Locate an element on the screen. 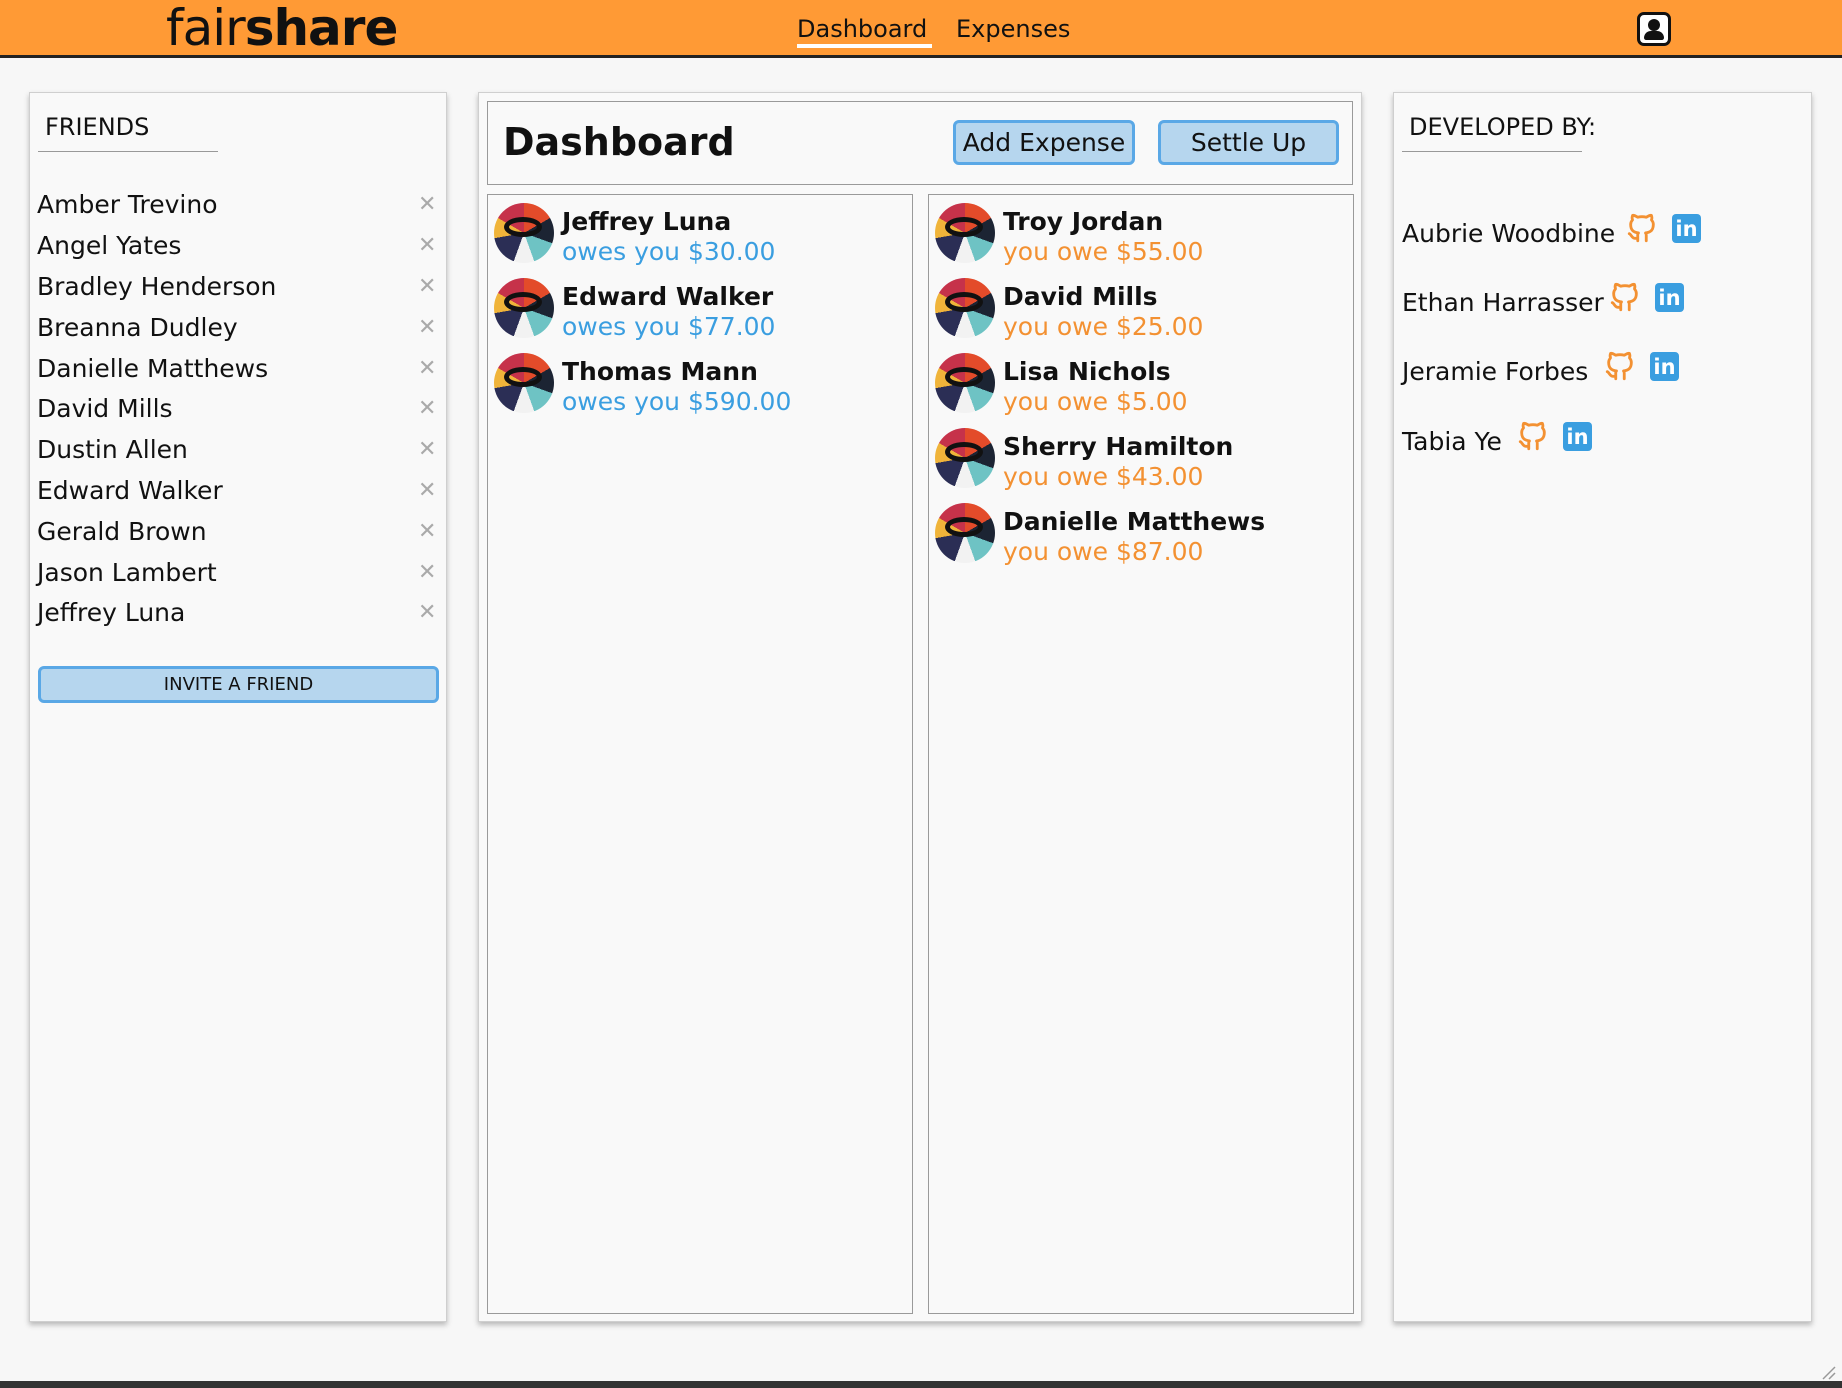 Image resolution: width=1842 pixels, height=1388 pixels. balance-name: Jeffrey Luna is located at coordinates (647, 221).